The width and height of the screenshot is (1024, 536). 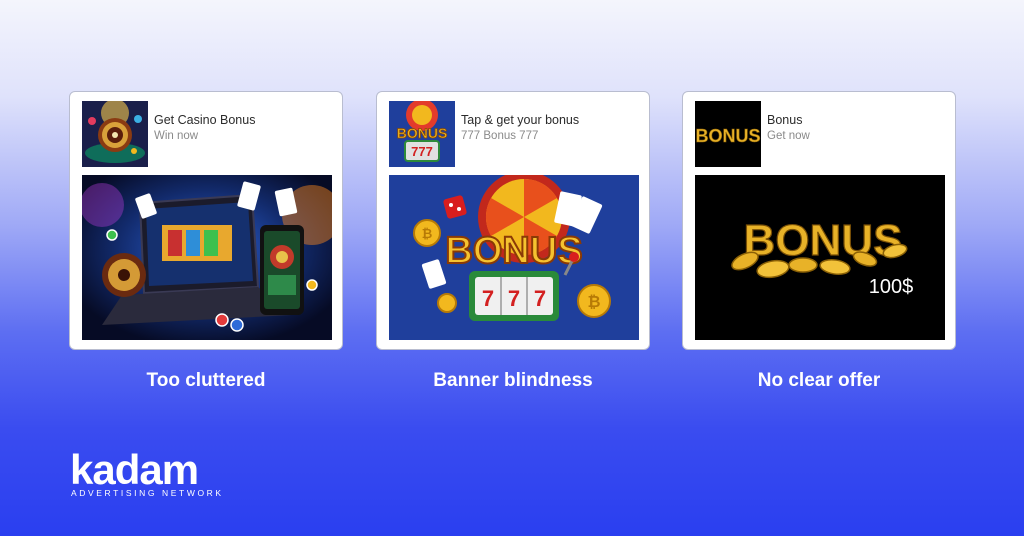 What do you see at coordinates (540, 298) in the screenshot?
I see `slot-reel-3: 7` at bounding box center [540, 298].